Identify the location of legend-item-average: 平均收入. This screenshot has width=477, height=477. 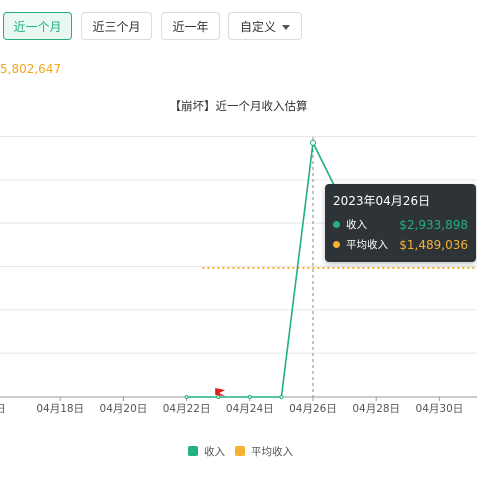
(264, 451).